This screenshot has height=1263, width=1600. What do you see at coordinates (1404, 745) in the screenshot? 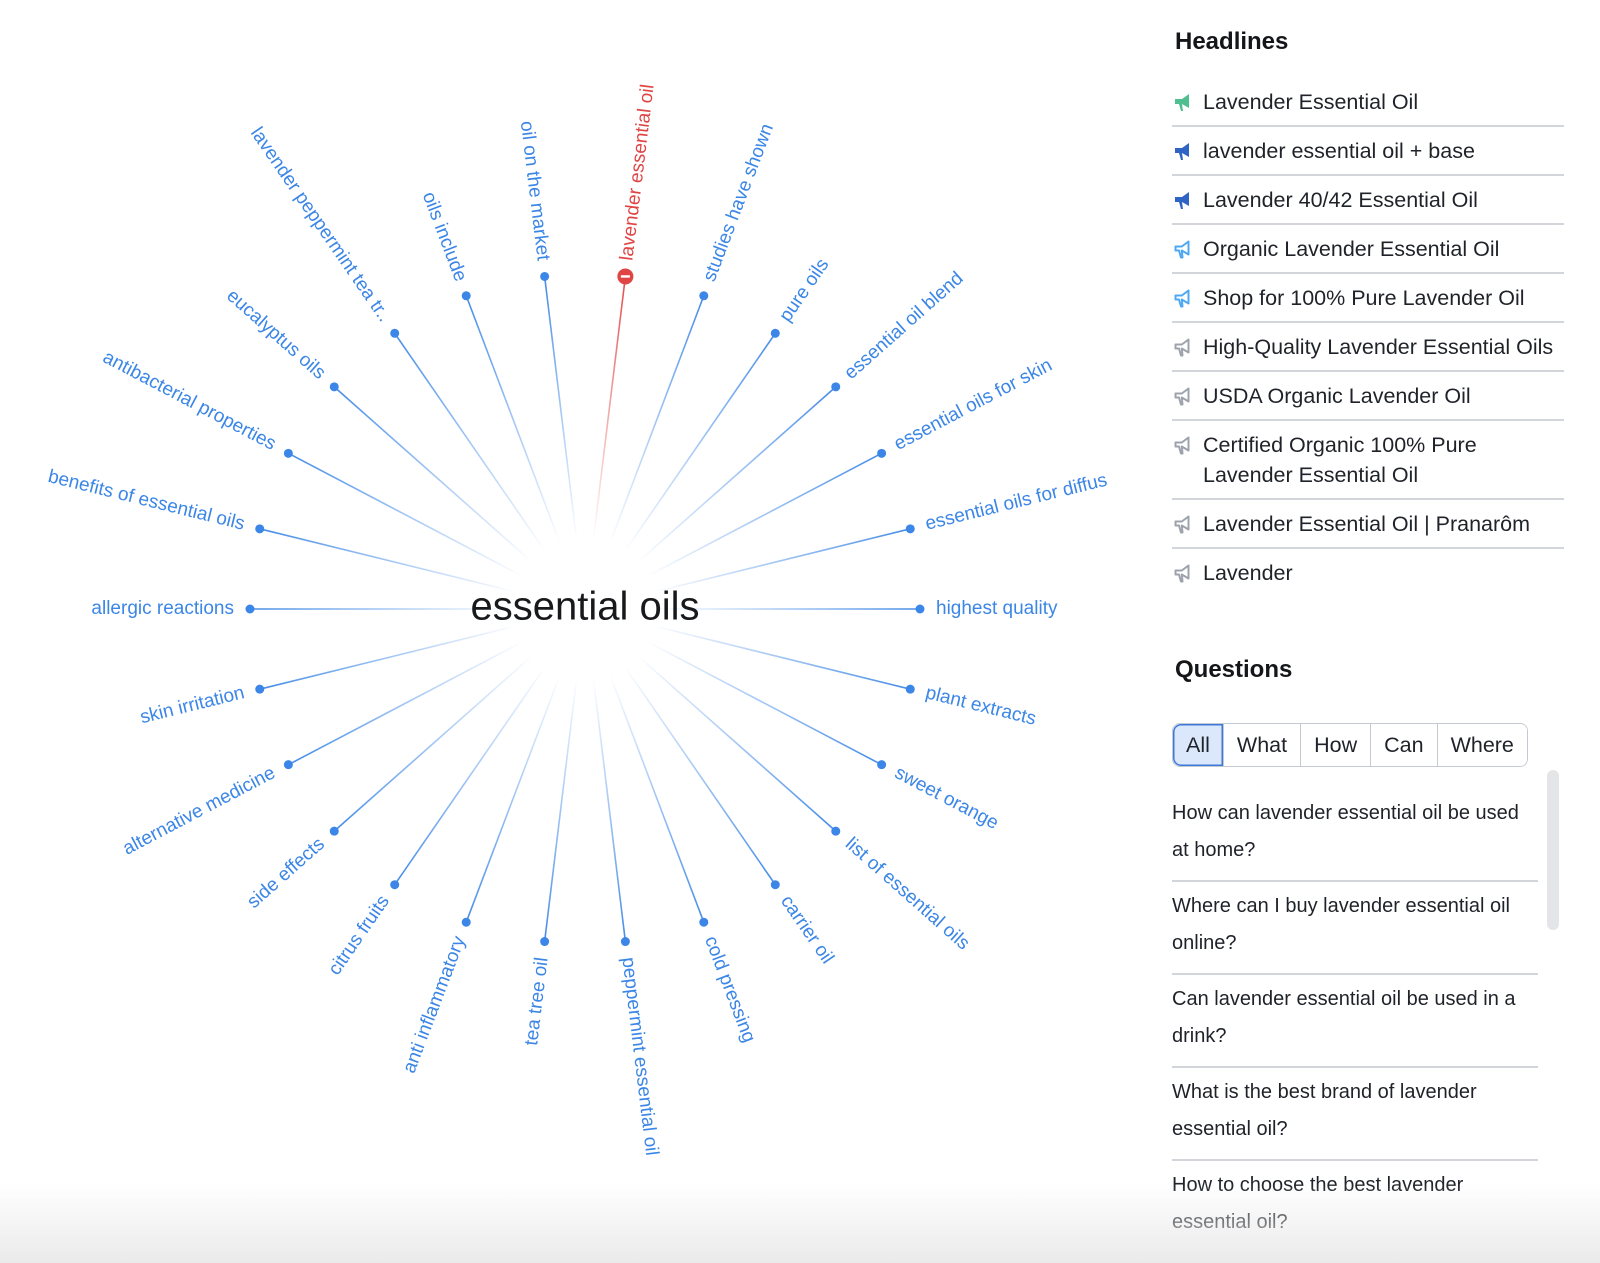
I see `tab-can: Can` at bounding box center [1404, 745].